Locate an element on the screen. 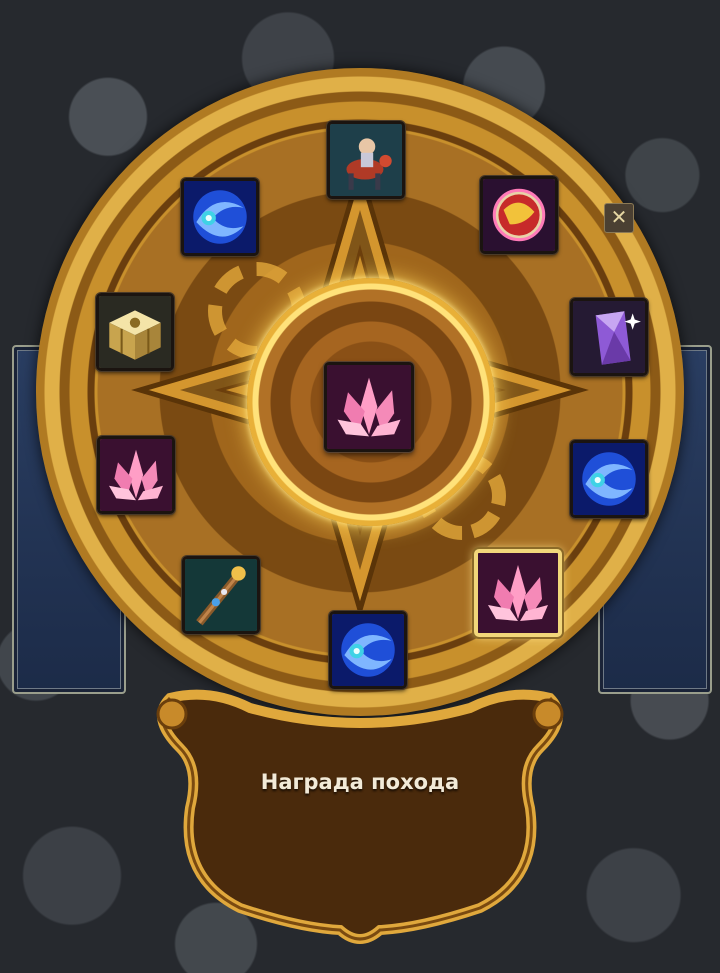  reward-slot-top-left is located at coordinates (220, 217).